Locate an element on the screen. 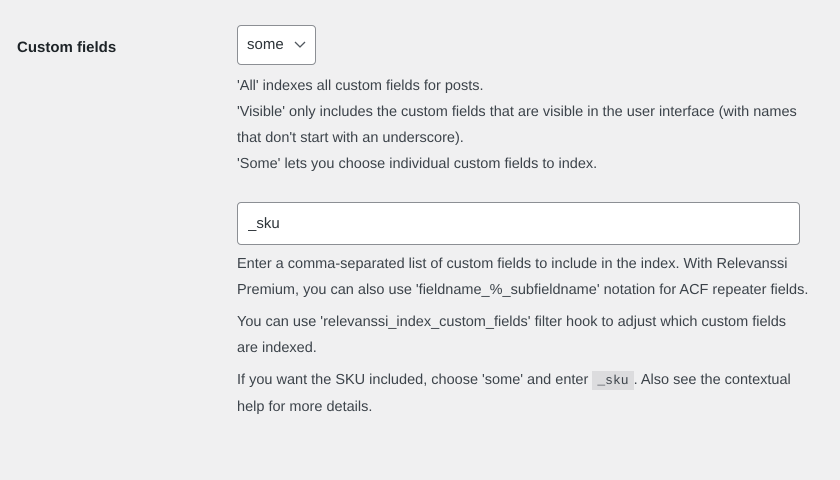 The width and height of the screenshot is (840, 480). input-field: _sku is located at coordinates (518, 223).